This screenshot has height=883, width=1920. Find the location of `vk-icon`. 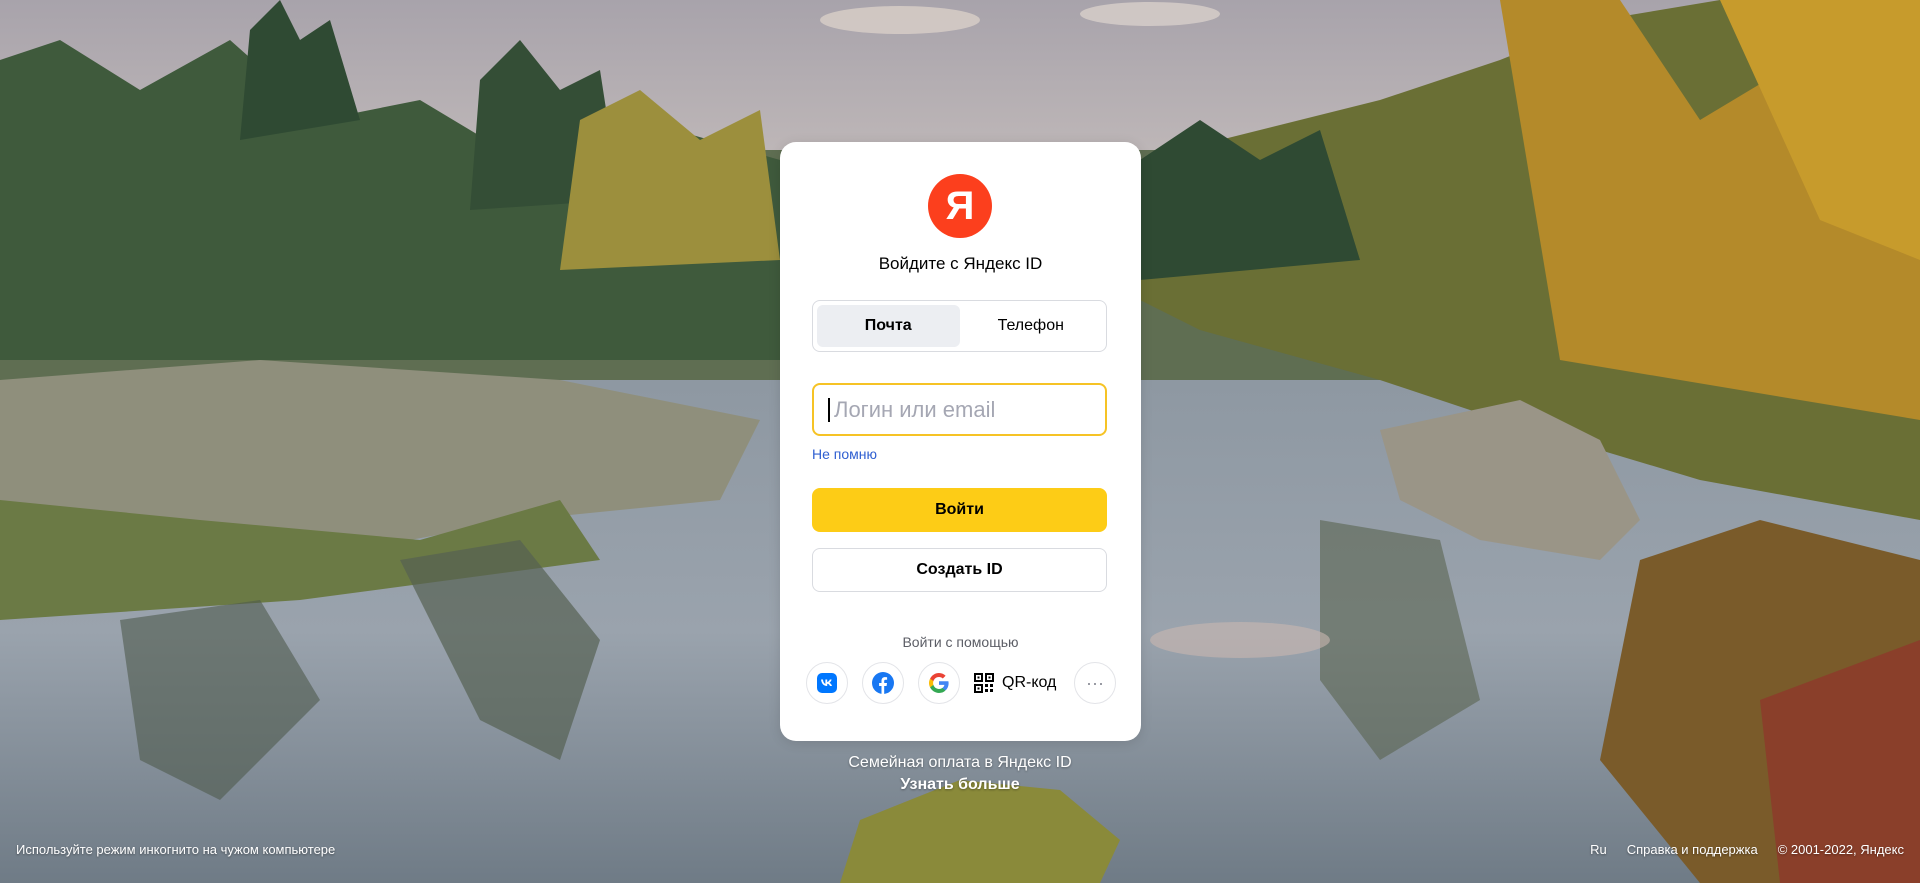

vk-icon is located at coordinates (827, 683).